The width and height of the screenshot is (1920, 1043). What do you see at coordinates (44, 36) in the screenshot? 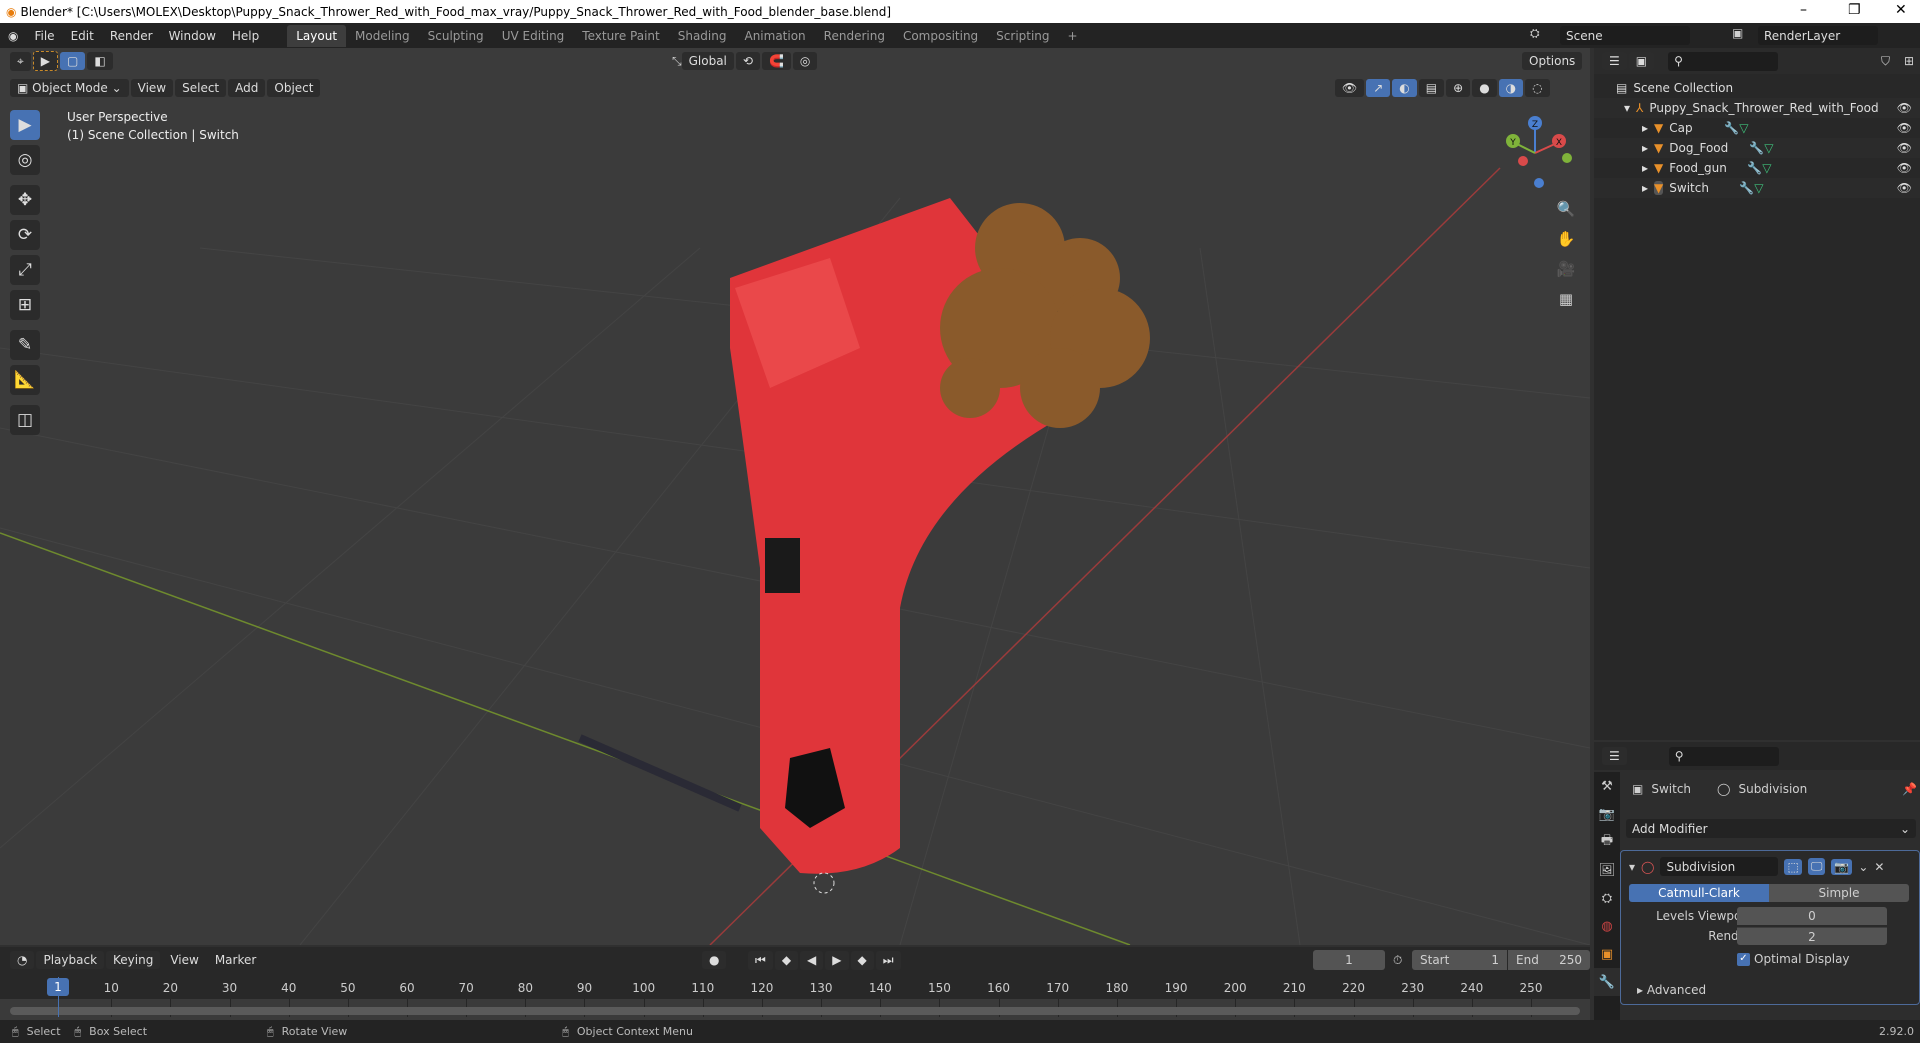
I see `menu-file: File` at bounding box center [44, 36].